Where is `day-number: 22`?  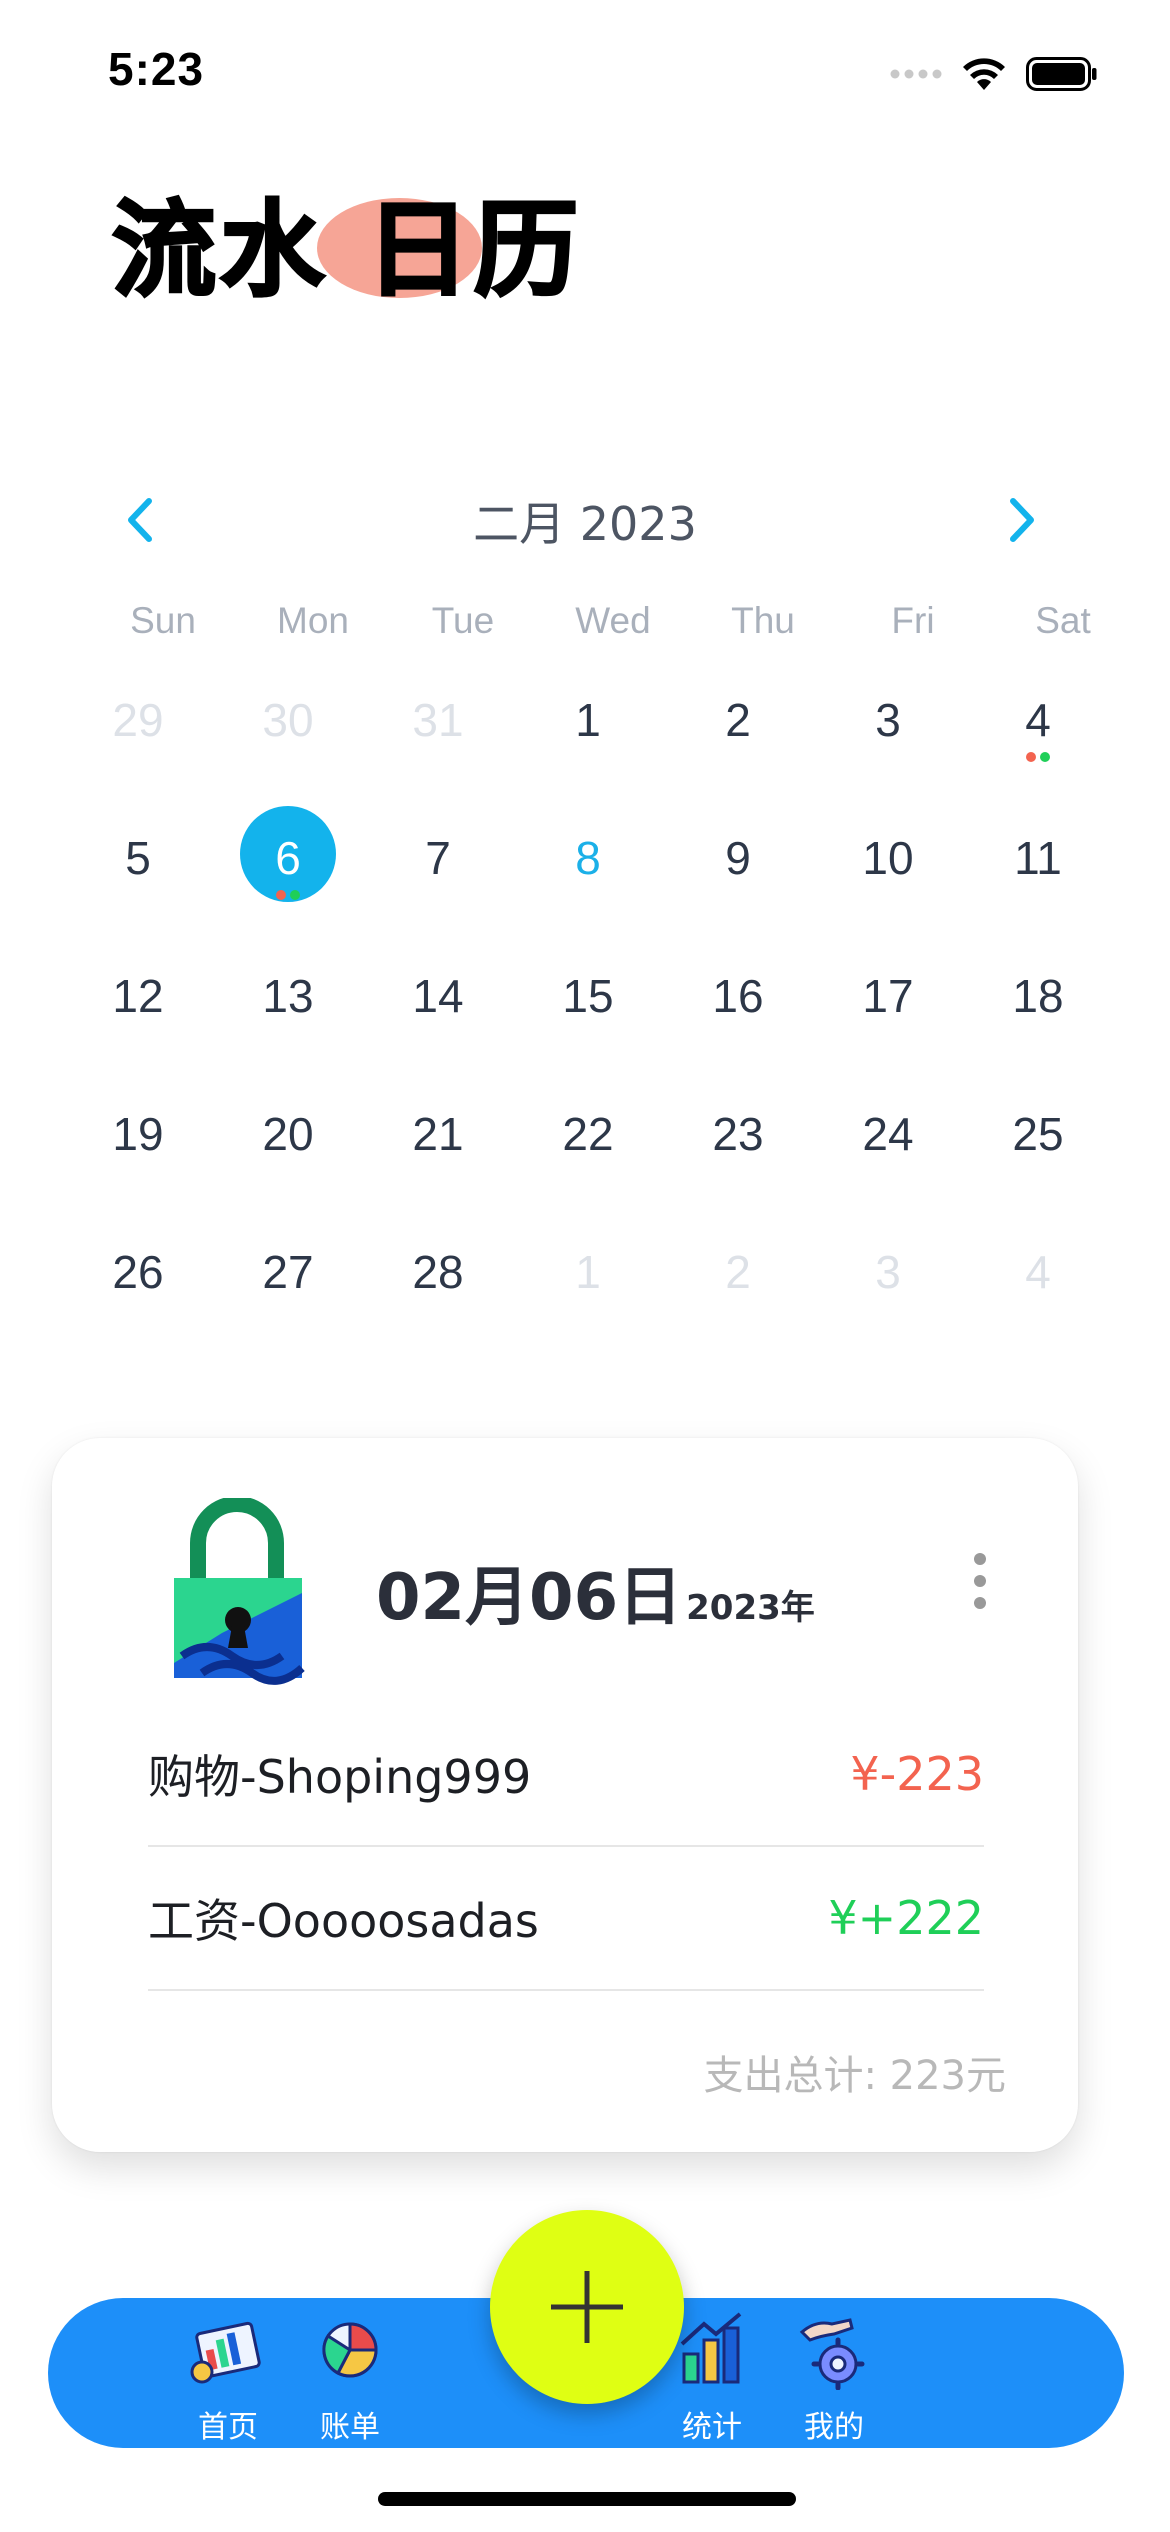
day-number: 22 is located at coordinates (588, 1134).